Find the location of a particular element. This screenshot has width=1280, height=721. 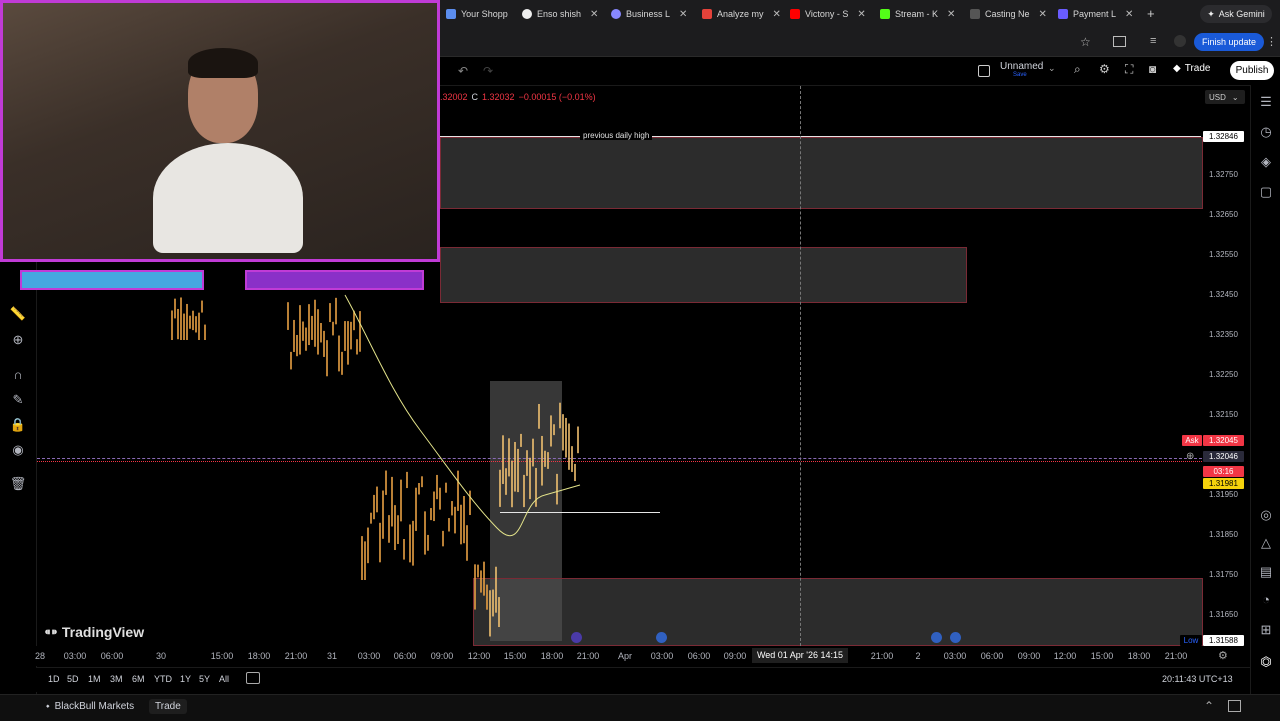

chevron-up-icon: ⌃ is located at coordinates (1209, 706).